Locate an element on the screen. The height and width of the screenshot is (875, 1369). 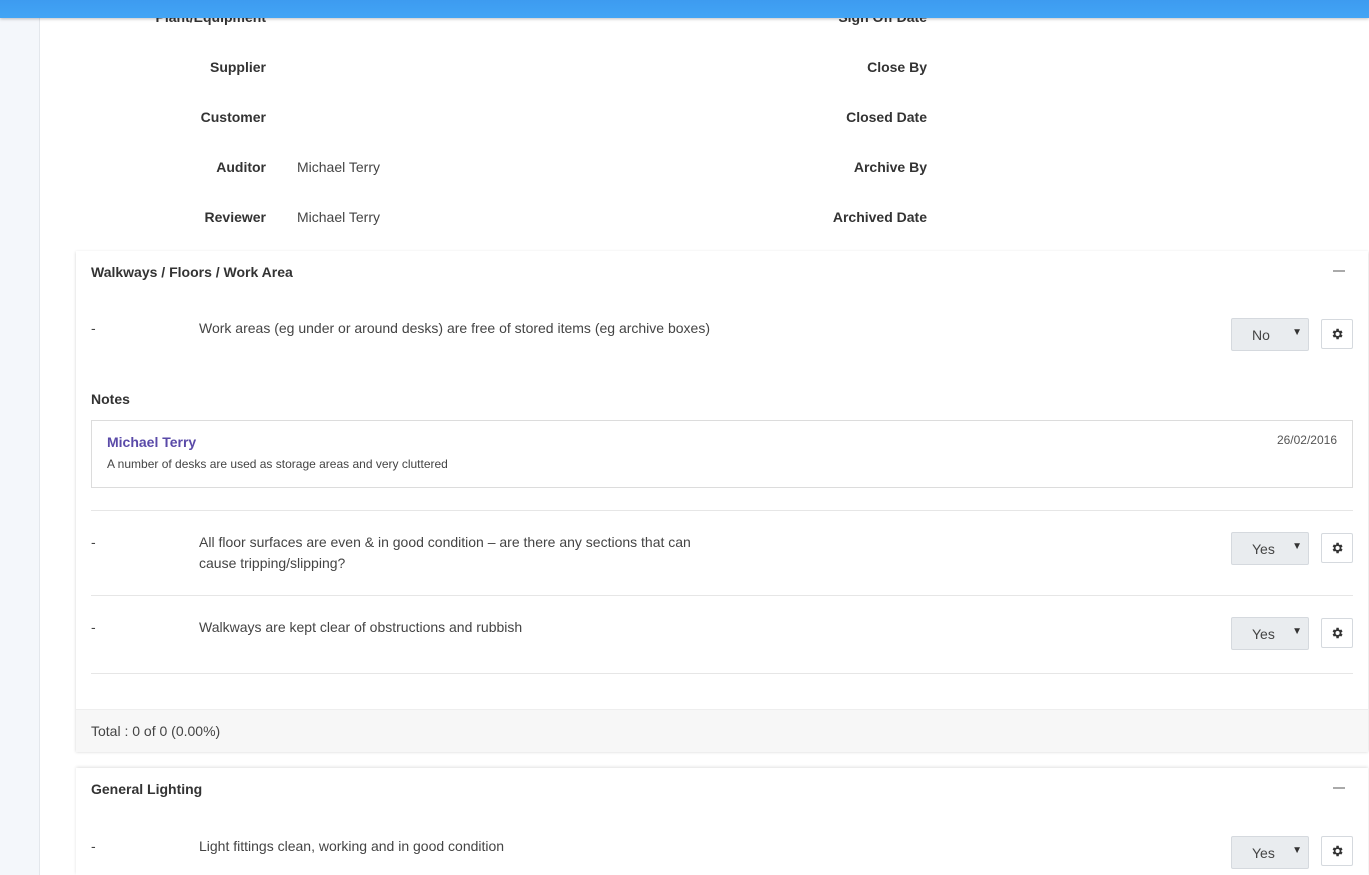
field-closed-date: Closed Date is located at coordinates (817, 119).